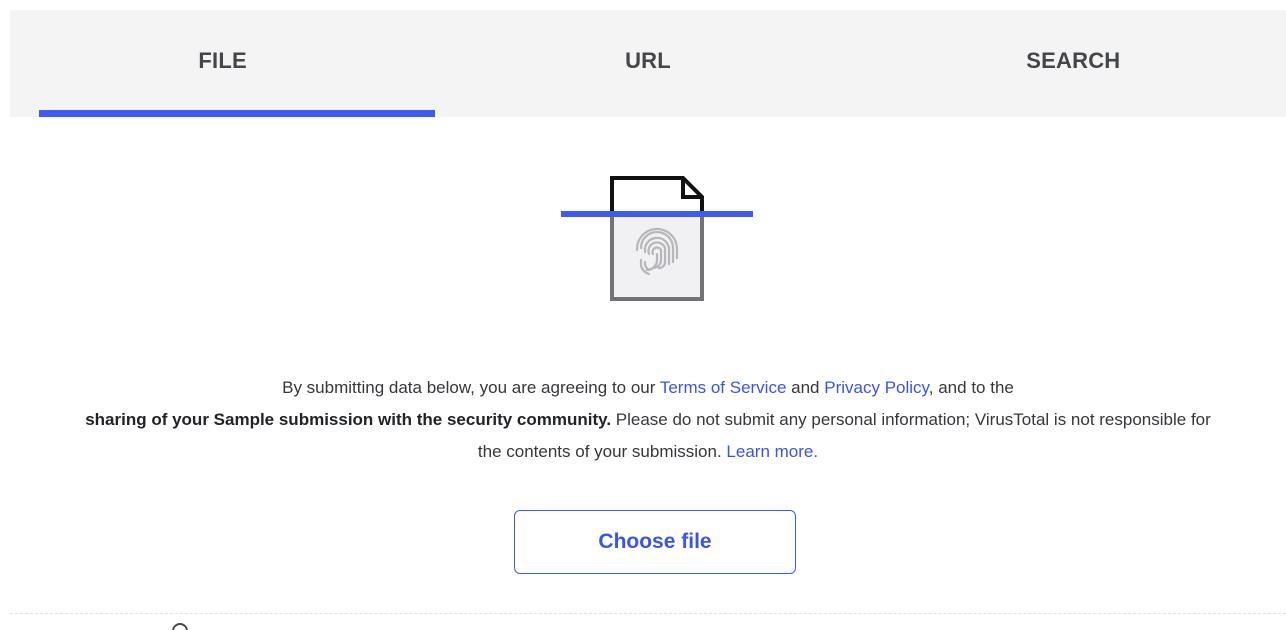  I want to click on tab-url: URL, so click(647, 63).